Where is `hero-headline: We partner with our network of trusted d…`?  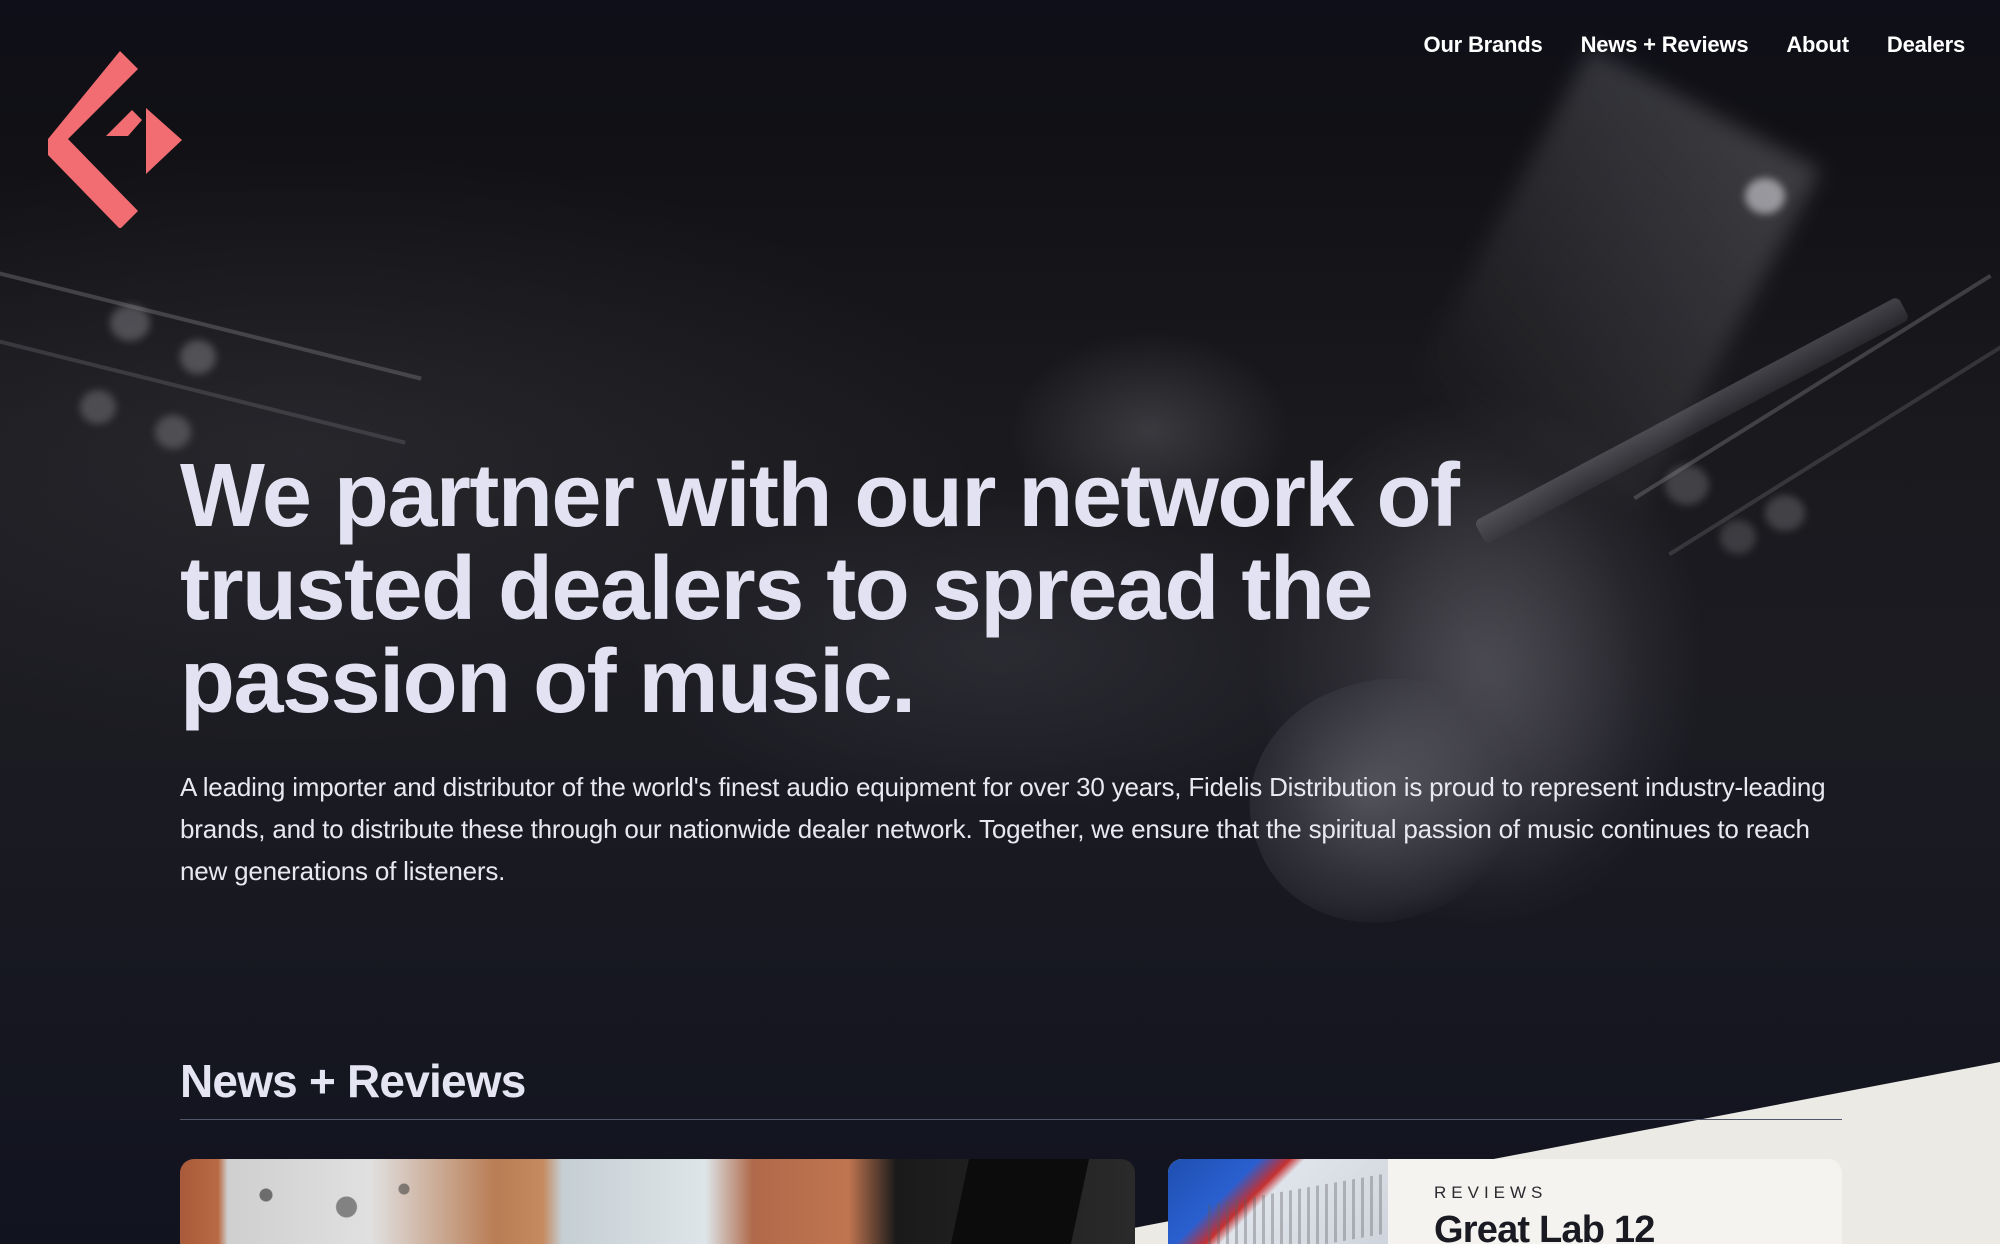 hero-headline: We partner with our network of trusted d… is located at coordinates (820, 589).